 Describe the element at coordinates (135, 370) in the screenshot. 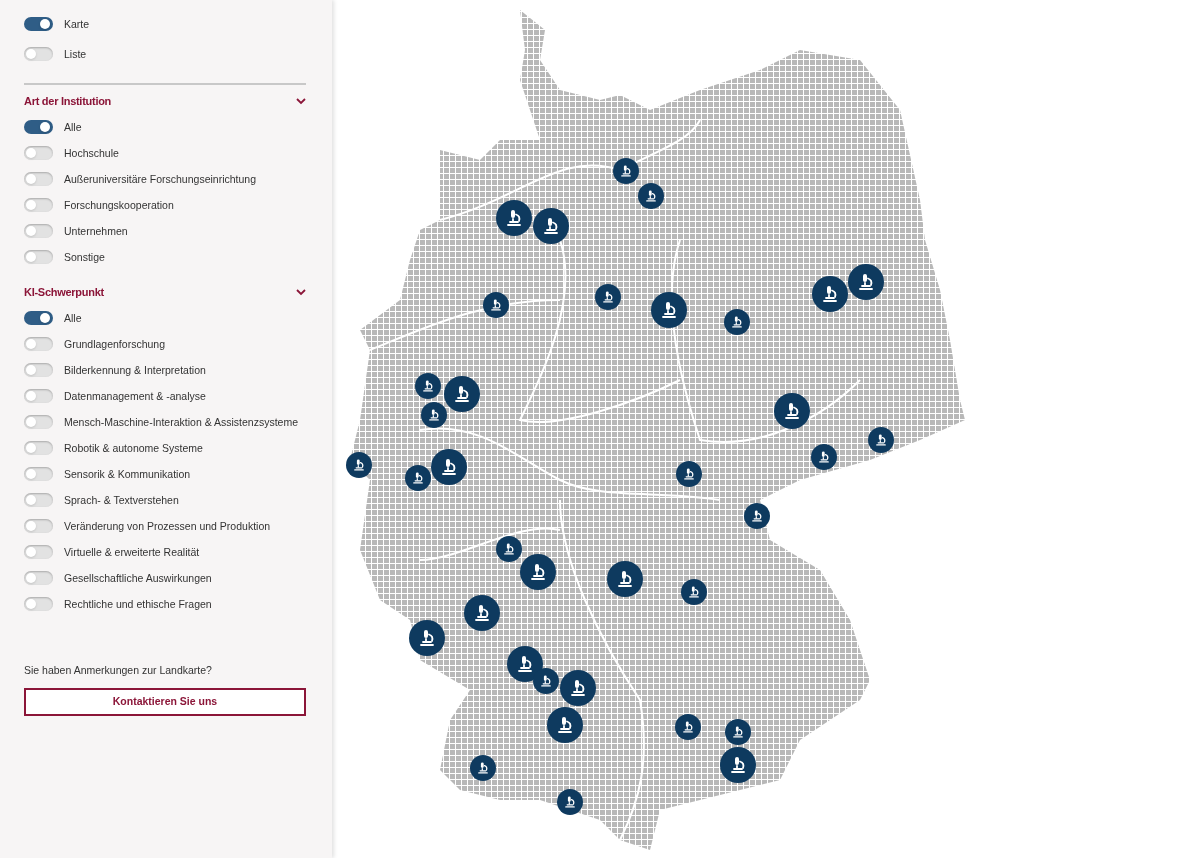

I see `toggle-label: Bilderkennung & Interpretation` at that location.